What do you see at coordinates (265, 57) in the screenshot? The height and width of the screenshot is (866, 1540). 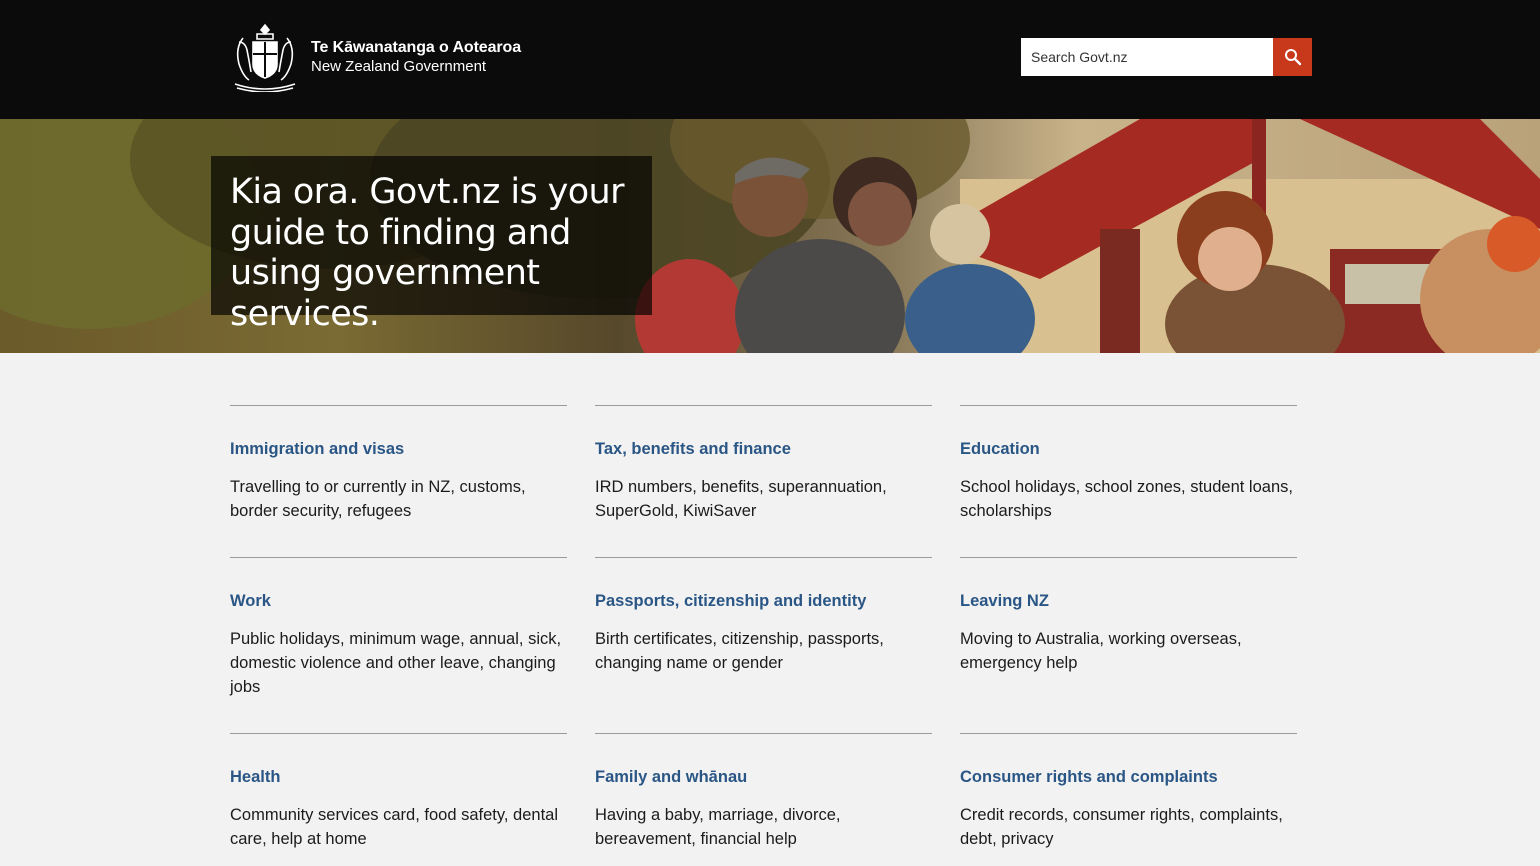 I see `coat-of-arms-icon` at bounding box center [265, 57].